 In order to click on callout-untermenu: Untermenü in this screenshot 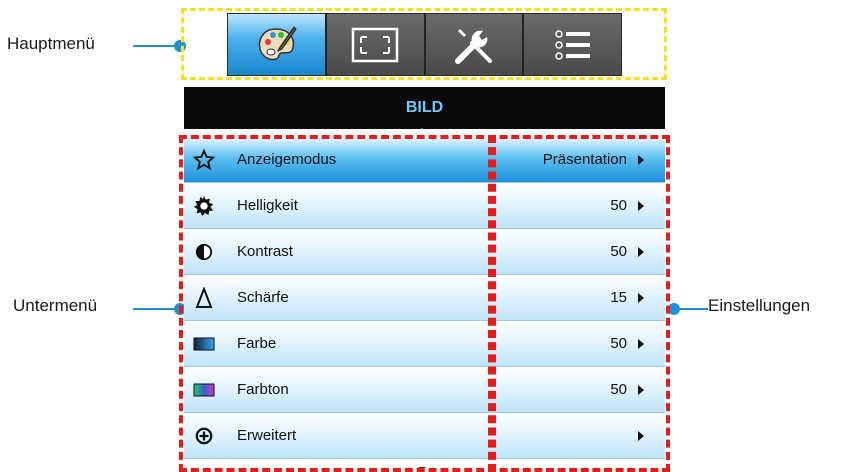, I will do `click(55, 305)`.